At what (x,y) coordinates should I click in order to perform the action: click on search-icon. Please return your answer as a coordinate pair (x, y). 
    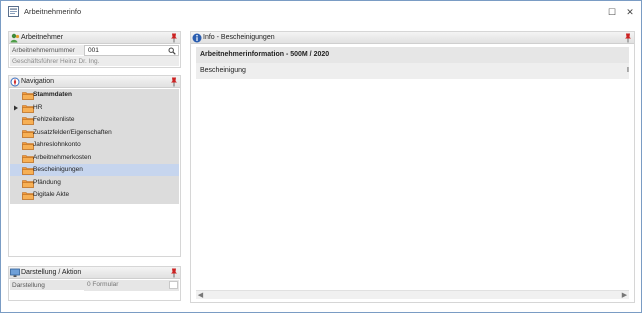
    Looking at the image, I should click on (172, 51).